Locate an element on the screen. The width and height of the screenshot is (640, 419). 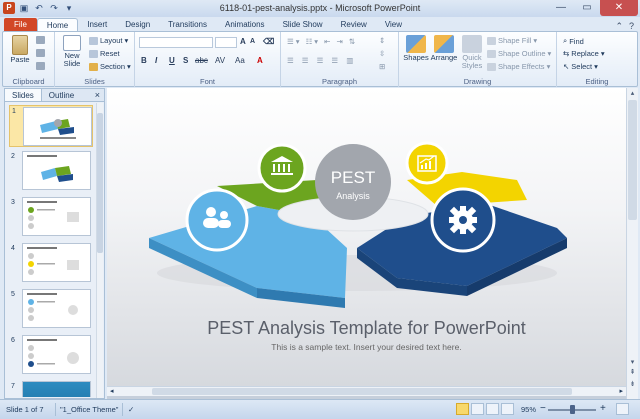
format-painter-icon is located at coordinates (40, 66).